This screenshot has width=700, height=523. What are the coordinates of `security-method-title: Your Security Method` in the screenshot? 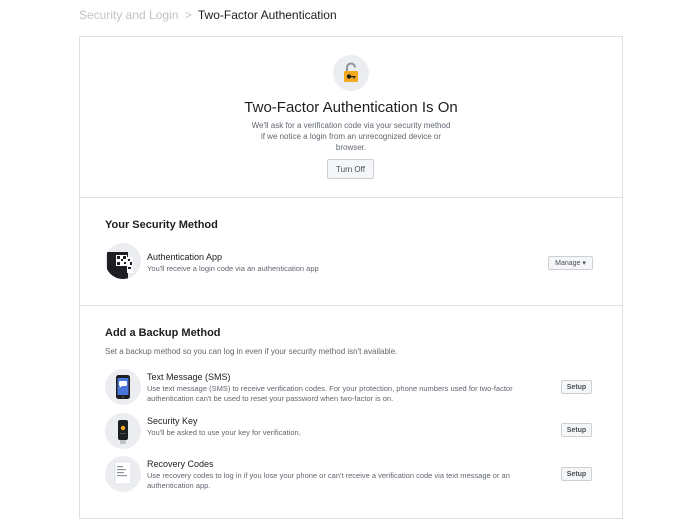 It's located at (161, 225).